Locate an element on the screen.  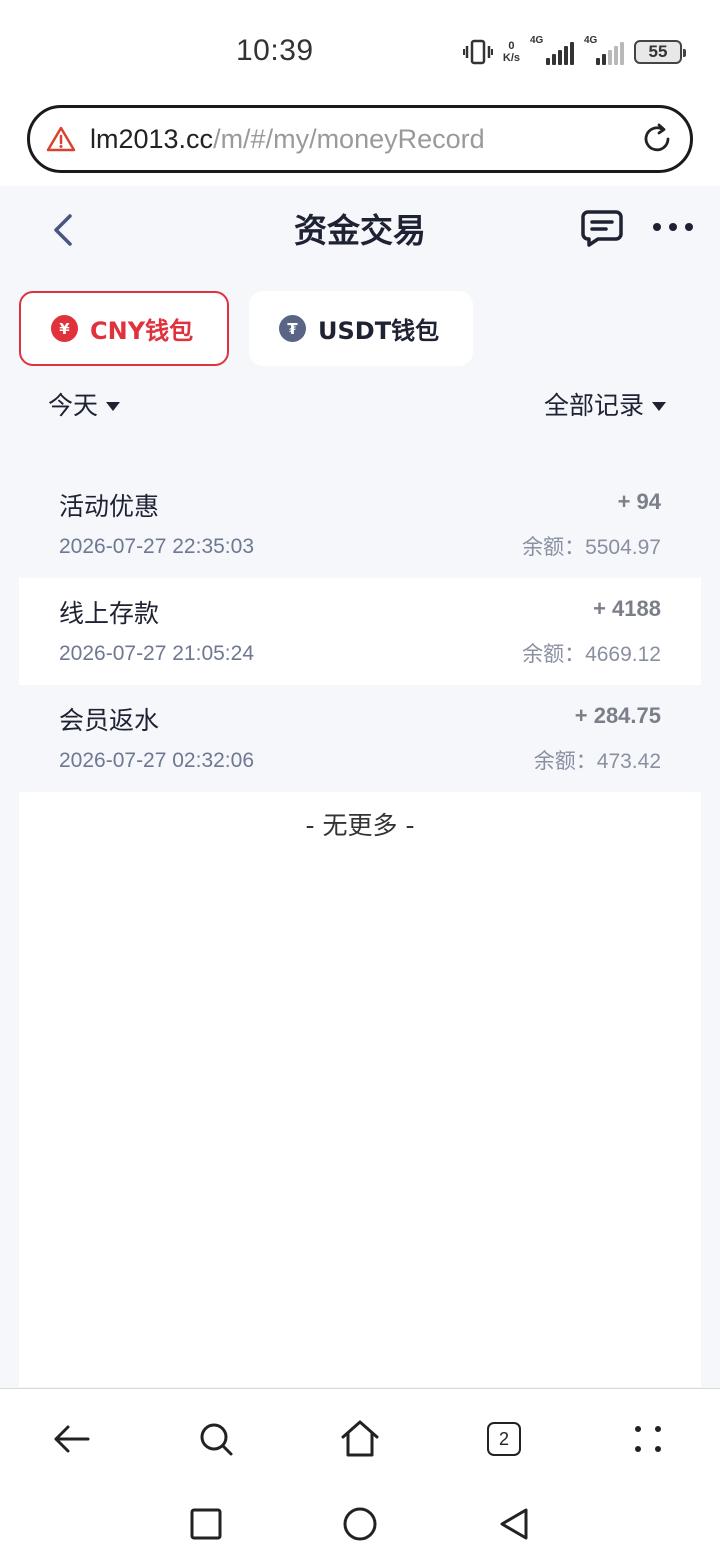
recent-apps-icon is located at coordinates (206, 1524).